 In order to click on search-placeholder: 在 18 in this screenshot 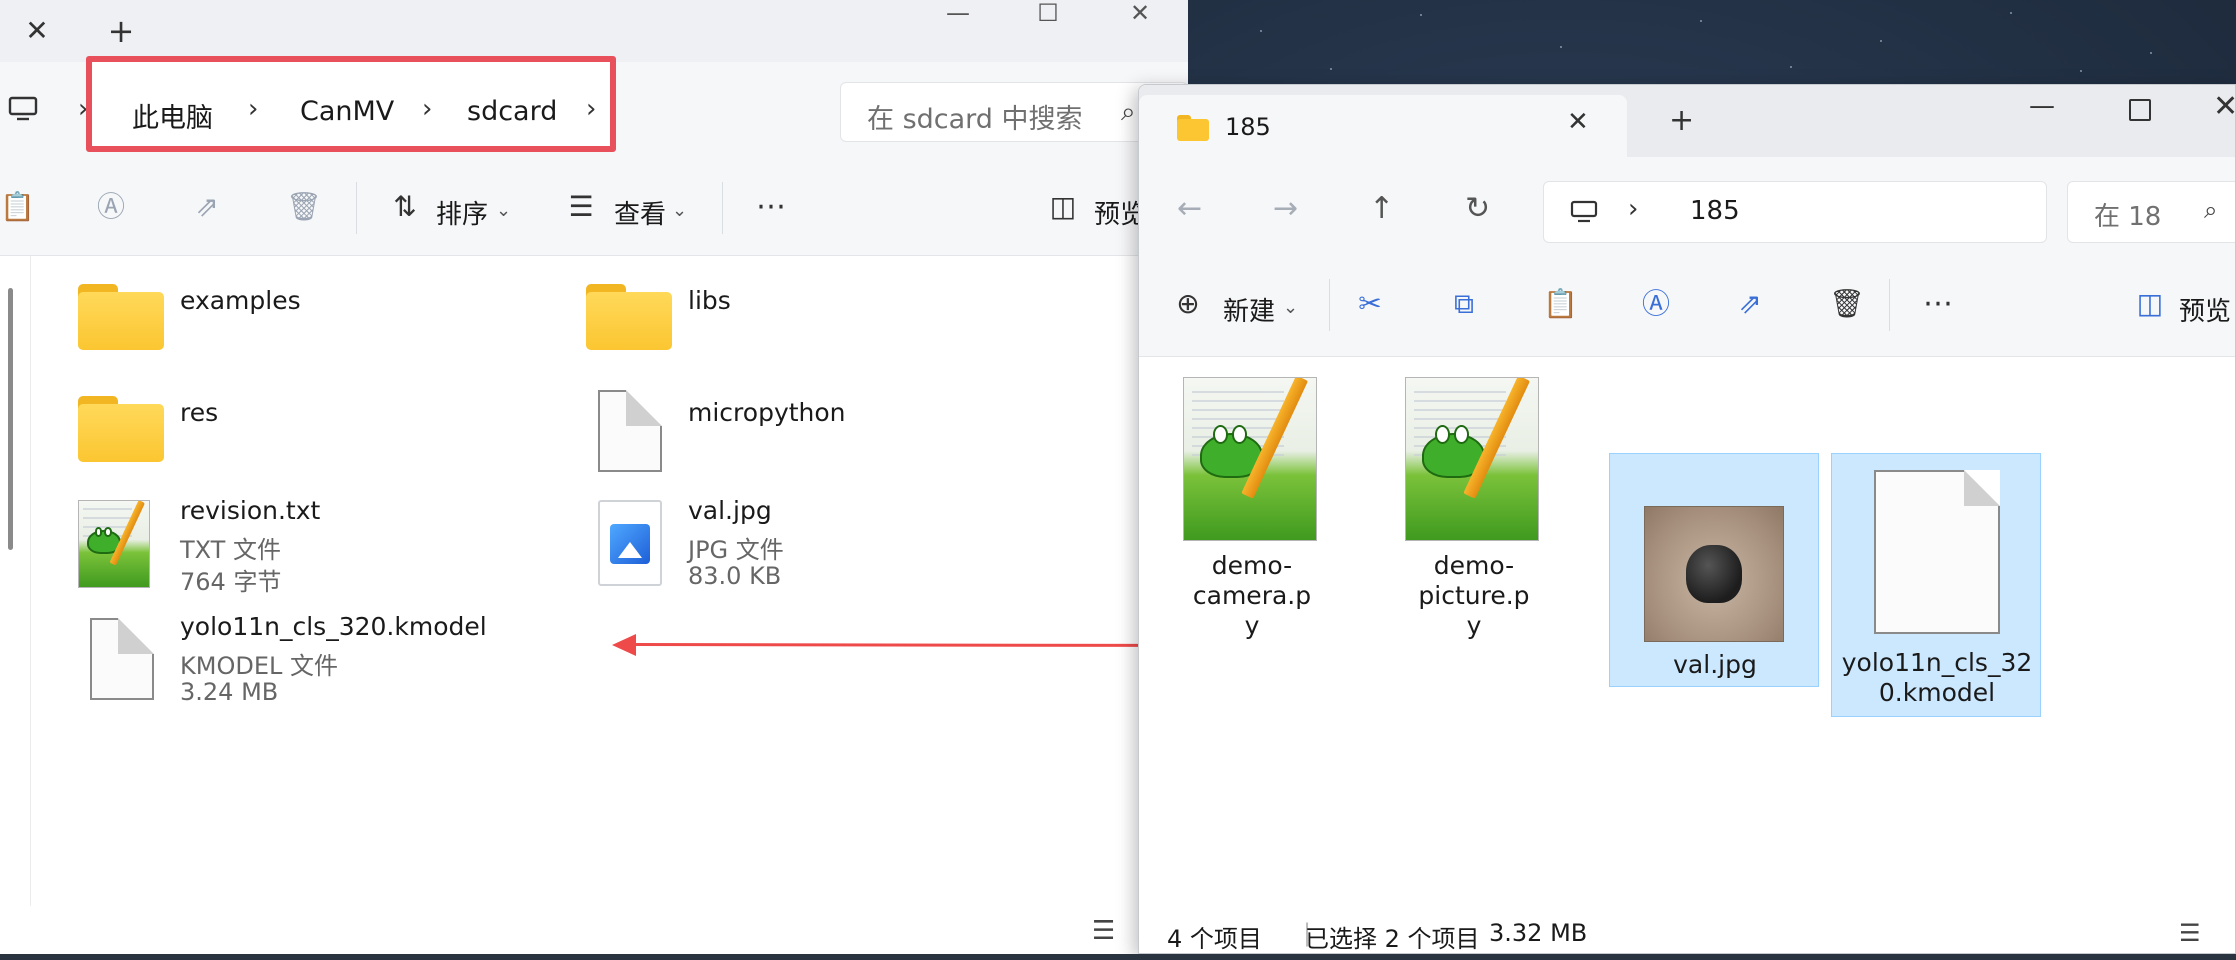, I will do `click(2128, 217)`.